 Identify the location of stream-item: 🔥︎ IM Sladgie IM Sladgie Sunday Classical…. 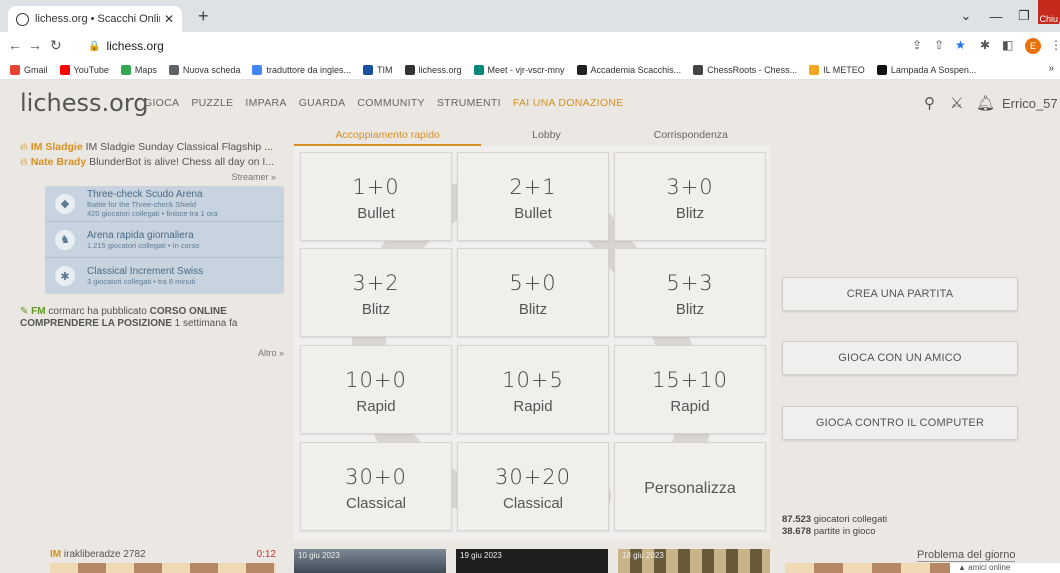
(152, 147).